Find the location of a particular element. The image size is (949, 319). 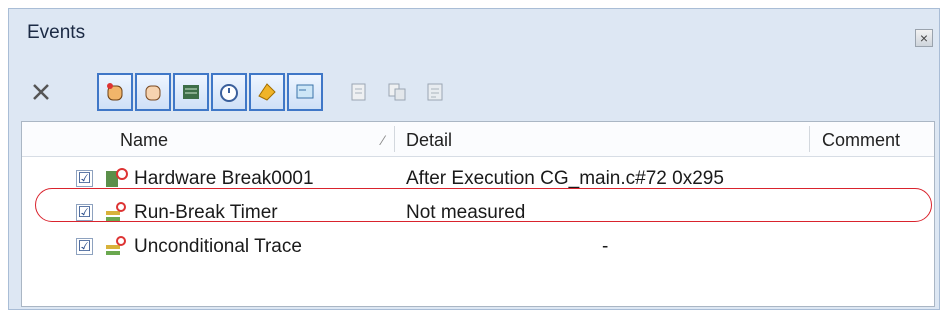

delete-button is located at coordinates (41, 92).